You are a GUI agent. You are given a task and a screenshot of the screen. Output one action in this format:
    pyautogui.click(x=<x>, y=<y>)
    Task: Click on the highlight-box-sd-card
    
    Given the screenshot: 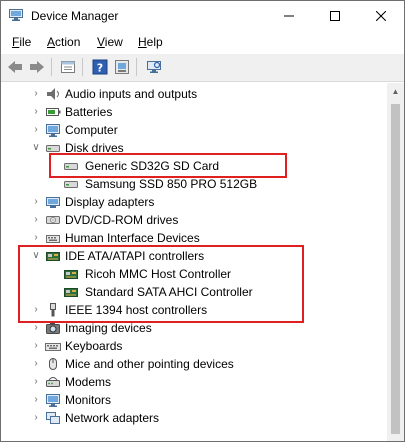 What is the action you would take?
    pyautogui.click(x=168, y=165)
    